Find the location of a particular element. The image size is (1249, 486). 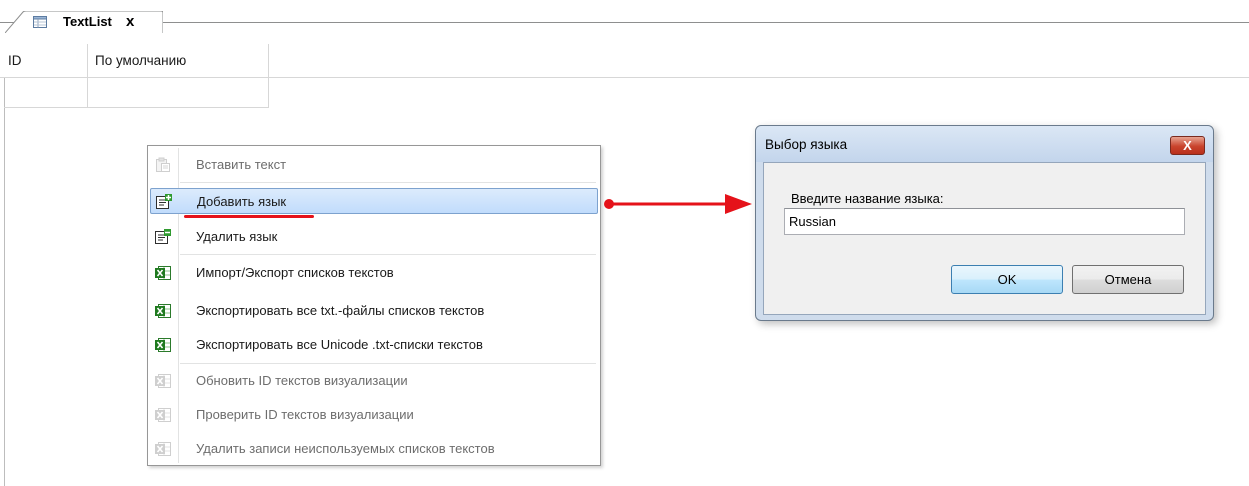

dialog-body: Введите название языка: OK Отмена is located at coordinates (984, 238).